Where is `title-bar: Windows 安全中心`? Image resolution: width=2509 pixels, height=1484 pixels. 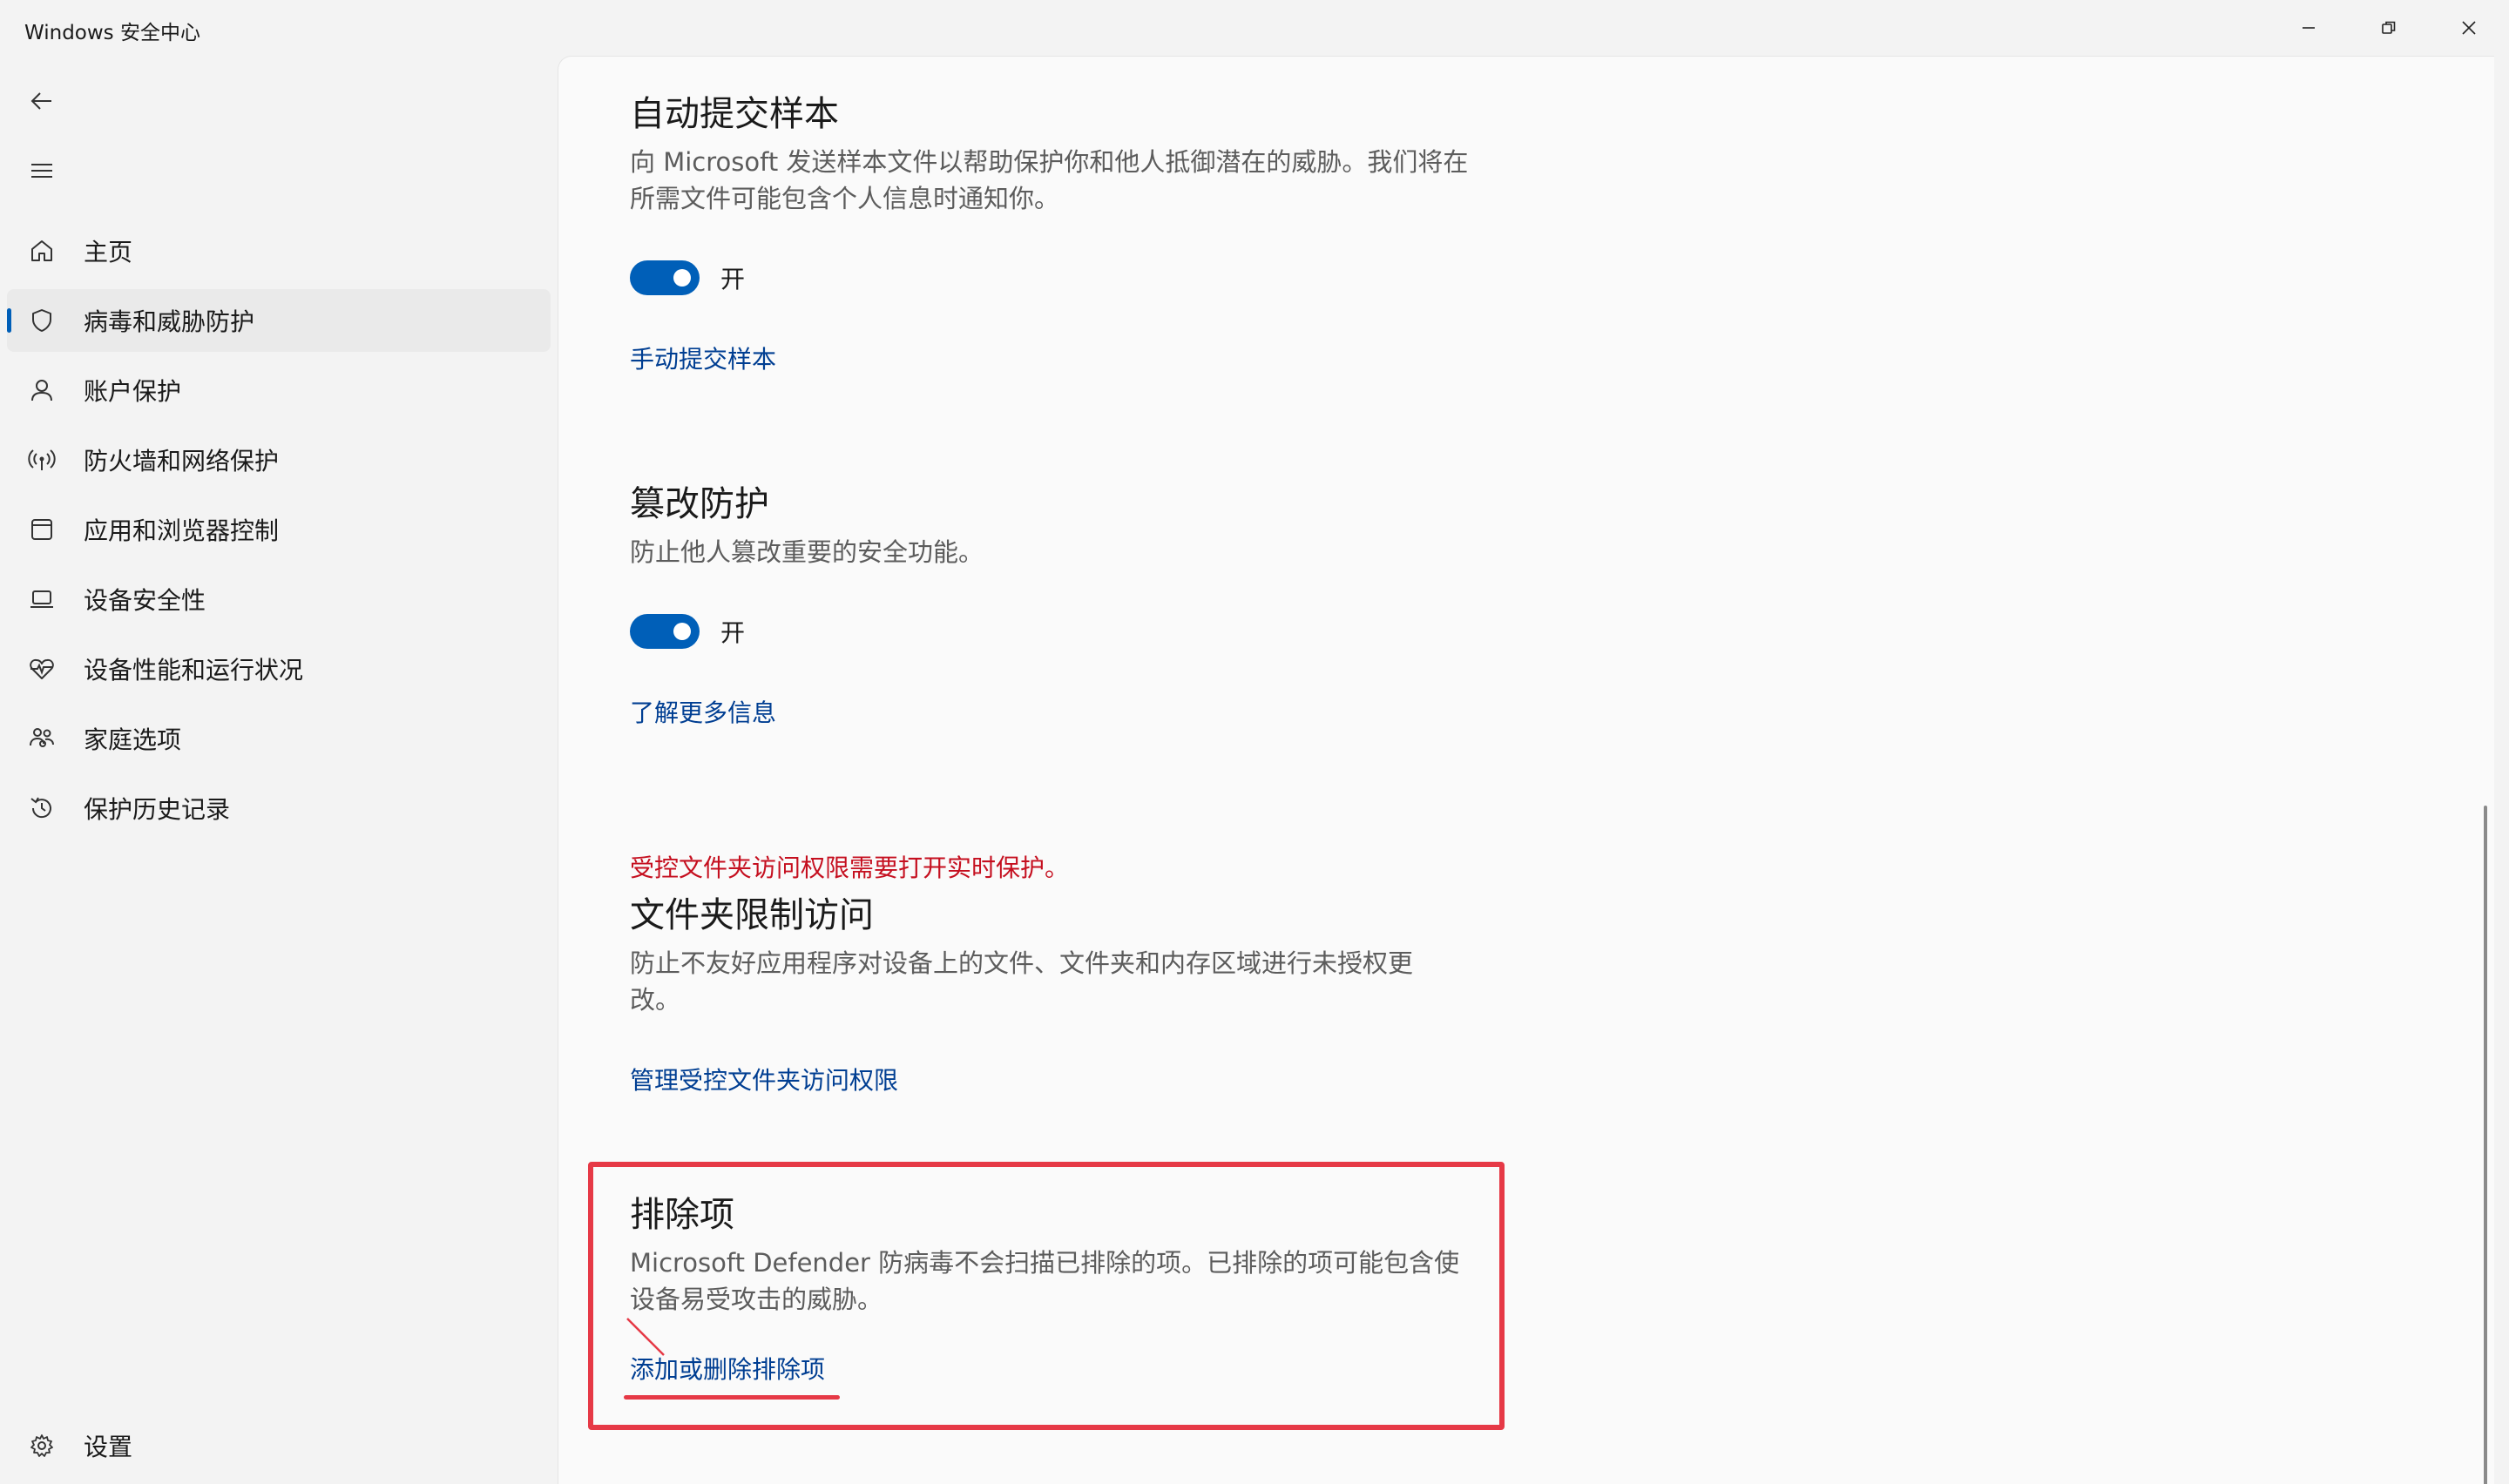
title-bar: Windows 安全中心 is located at coordinates (1254, 28).